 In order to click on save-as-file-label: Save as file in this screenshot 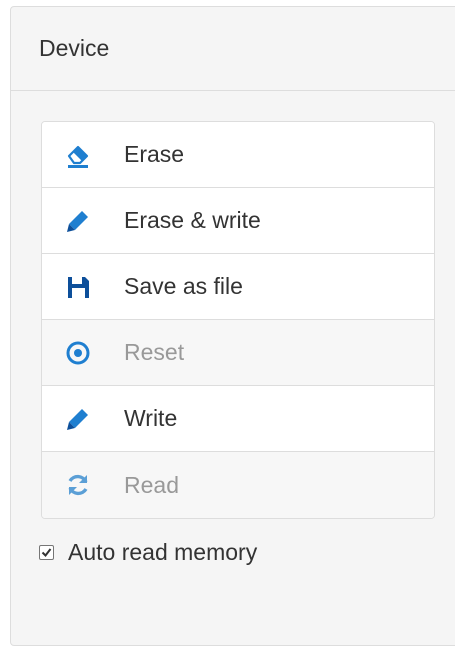, I will do `click(183, 286)`.